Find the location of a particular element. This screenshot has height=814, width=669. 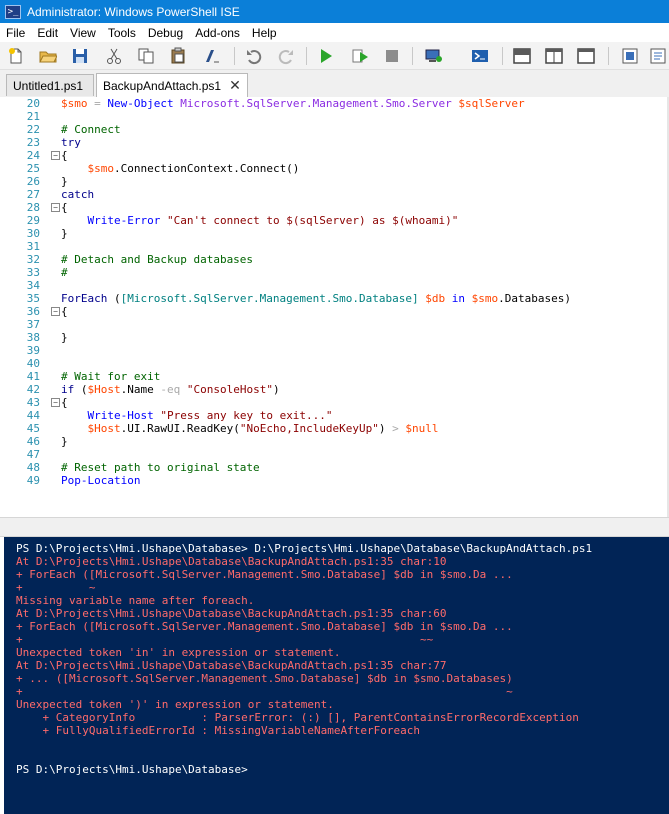

code-token: } is located at coordinates (64, 233).